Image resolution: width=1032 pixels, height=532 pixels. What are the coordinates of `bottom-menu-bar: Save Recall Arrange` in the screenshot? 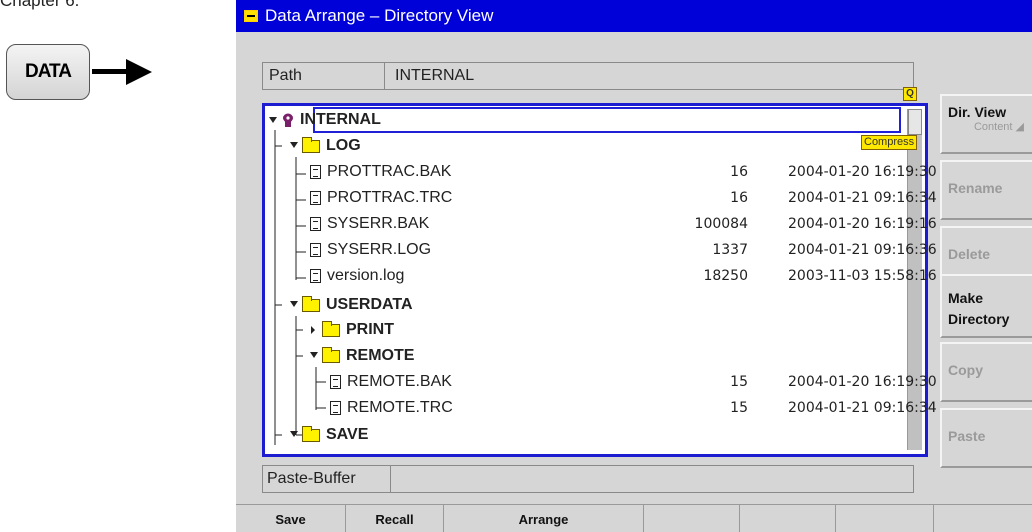 It's located at (634, 518).